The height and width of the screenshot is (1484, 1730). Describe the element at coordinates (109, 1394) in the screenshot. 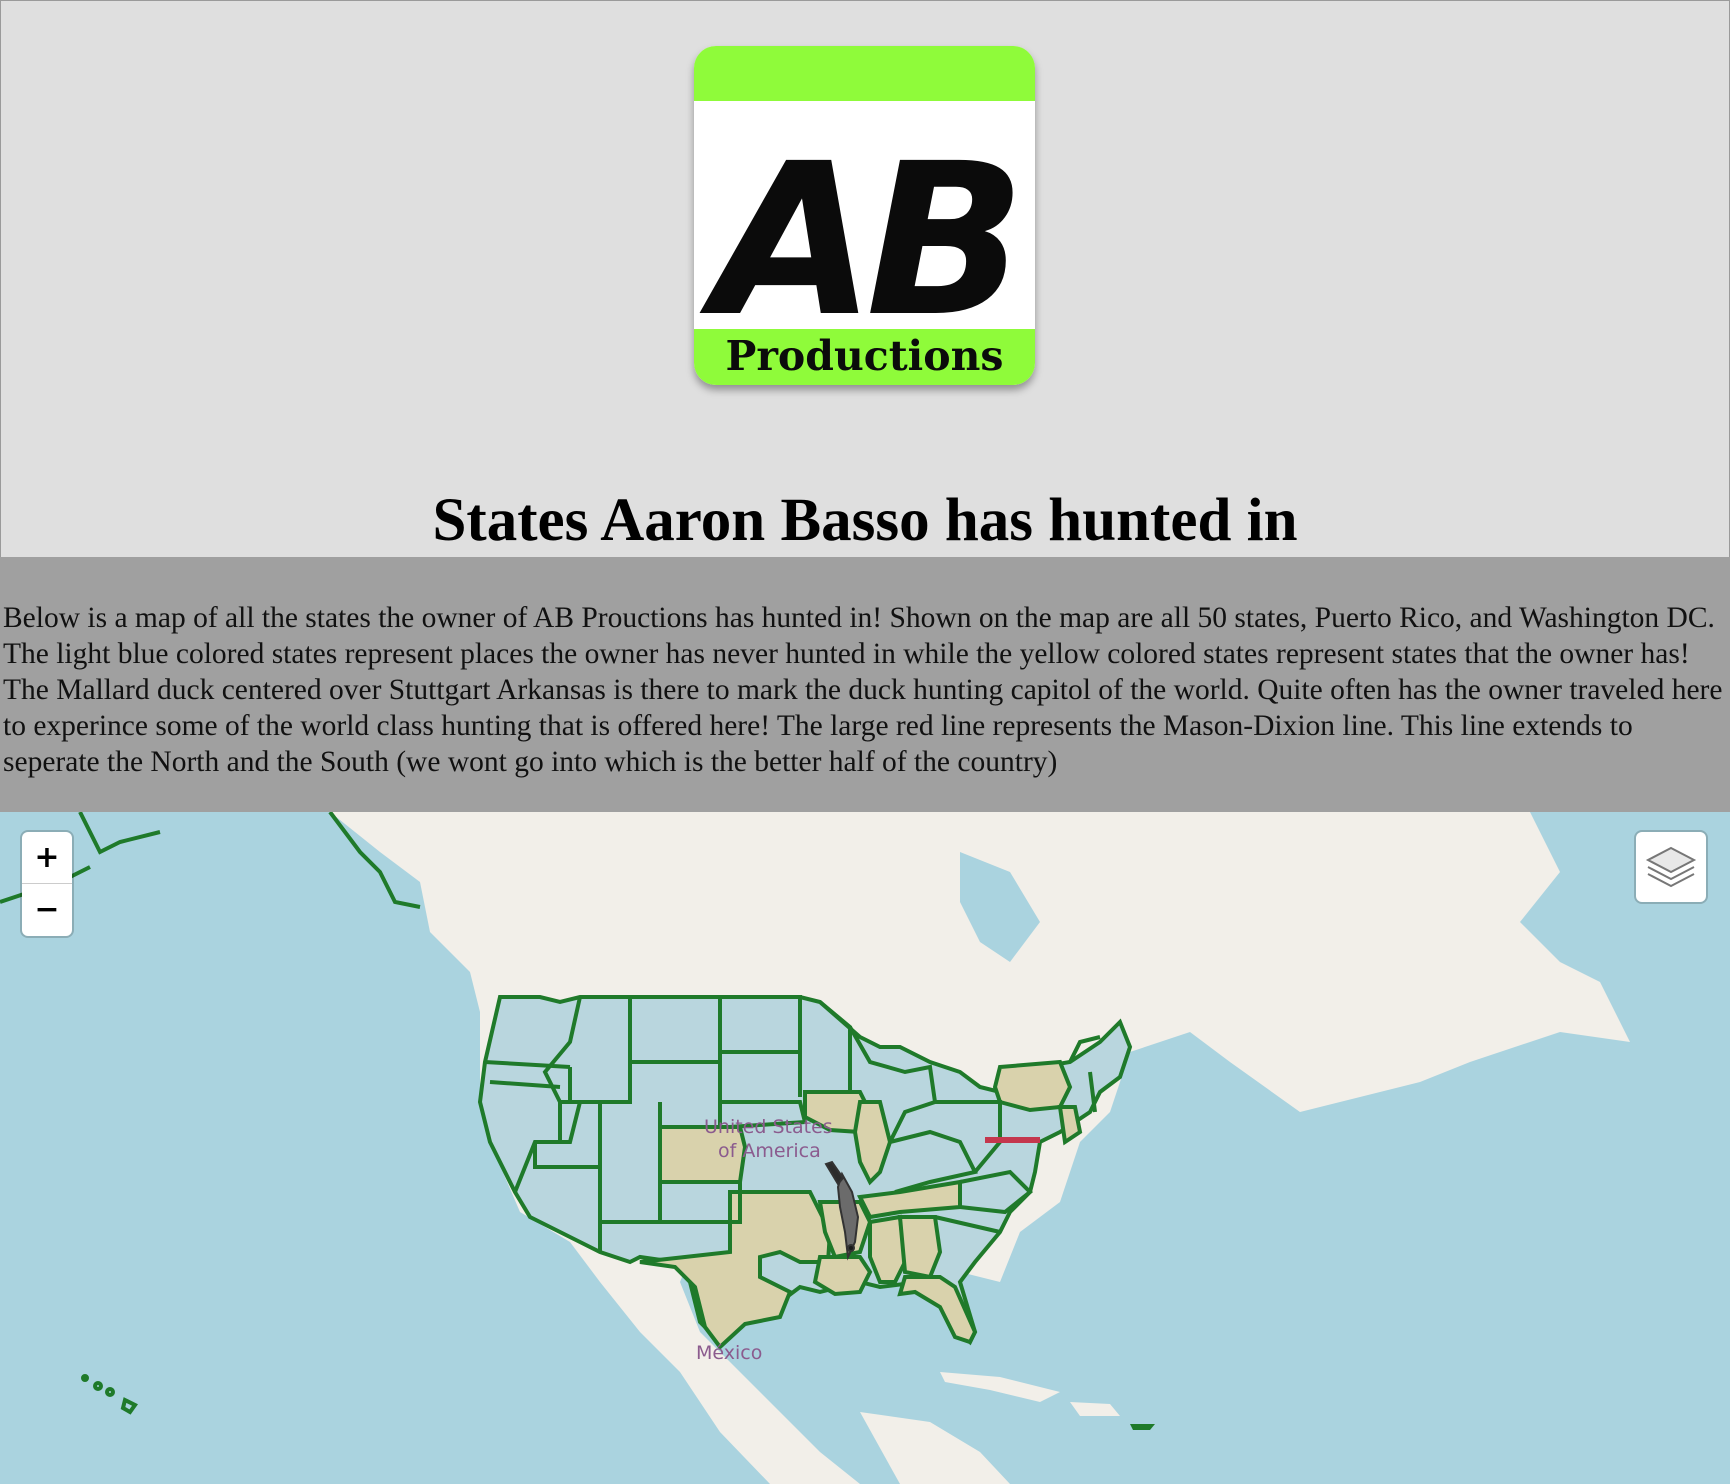

I see `hawaii-islands` at that location.